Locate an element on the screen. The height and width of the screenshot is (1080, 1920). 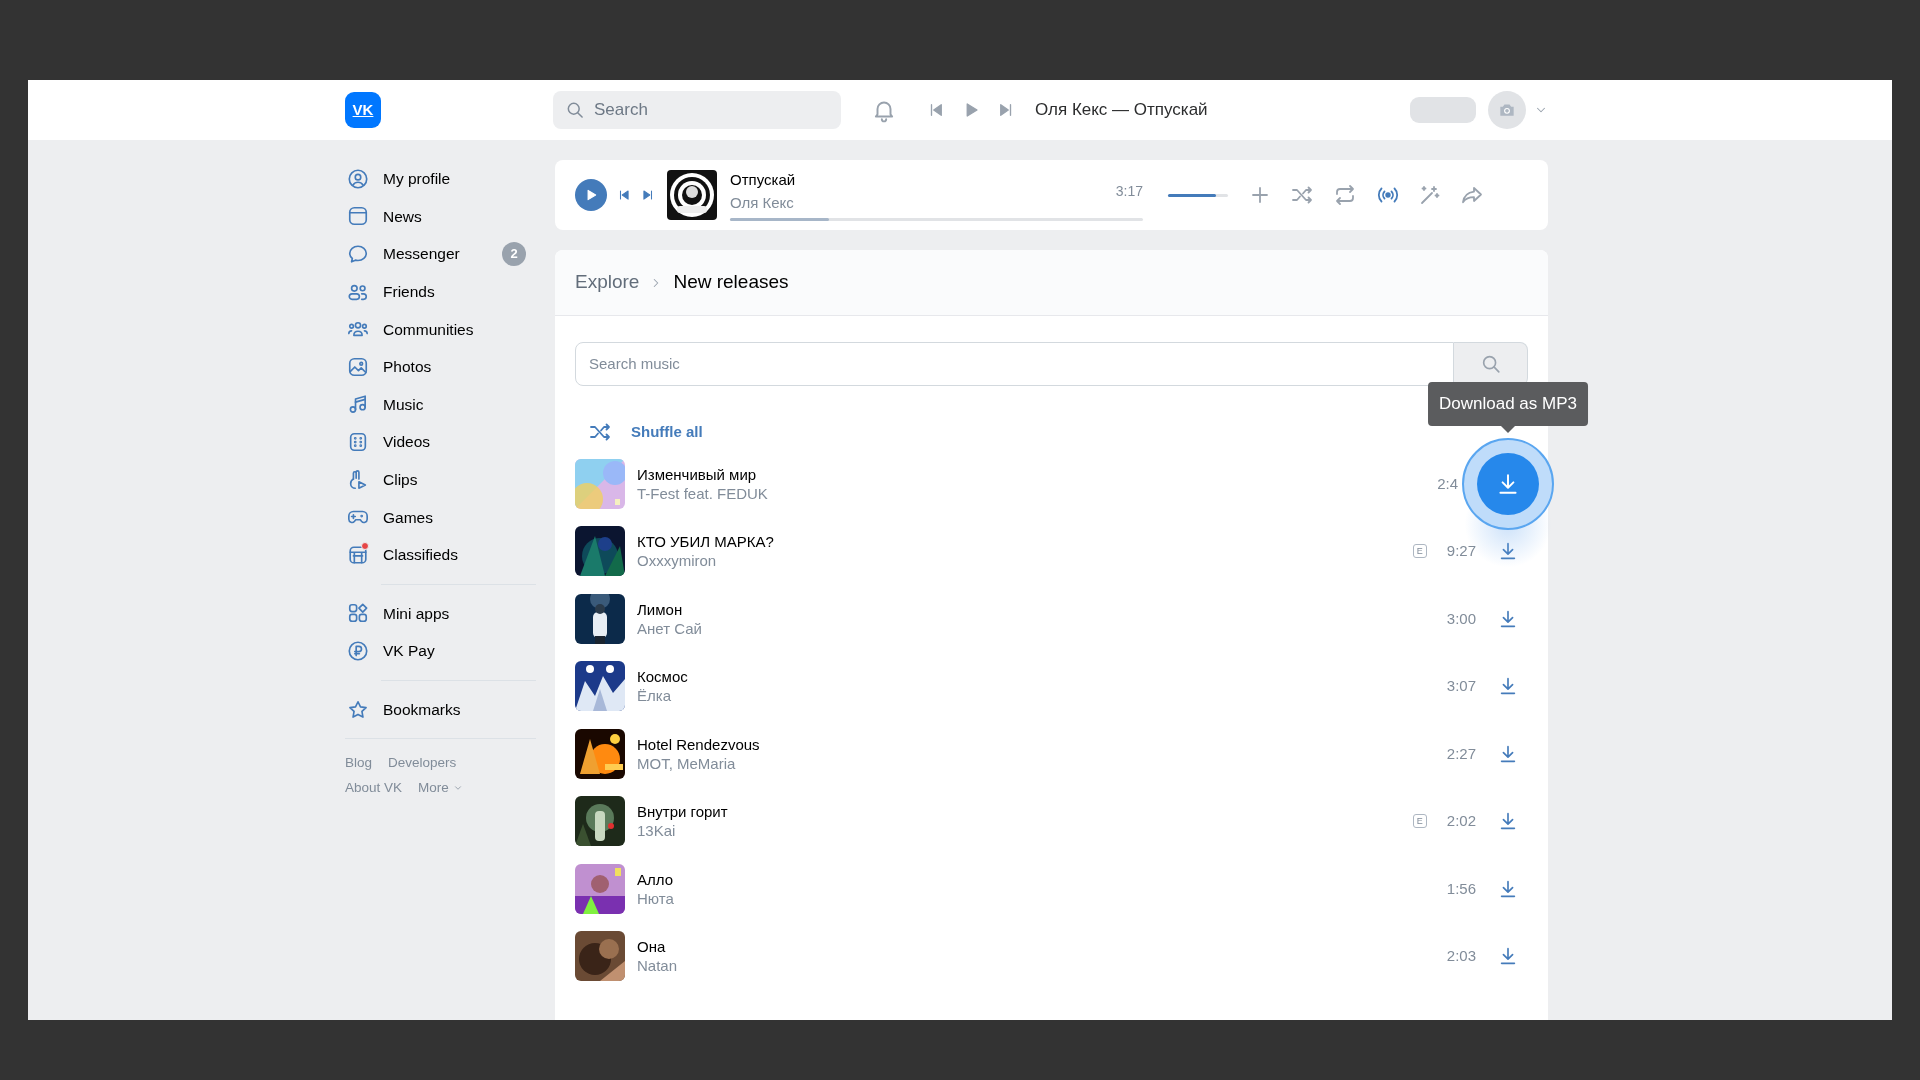
search-field: Search is located at coordinates (697, 110).